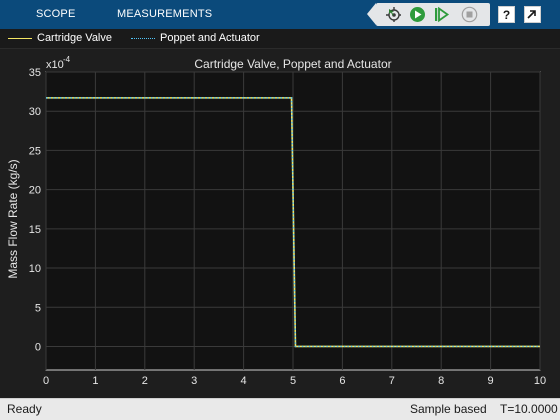 The image size is (560, 420). Describe the element at coordinates (95, 381) in the screenshot. I see `x-tick-label: 1` at that location.